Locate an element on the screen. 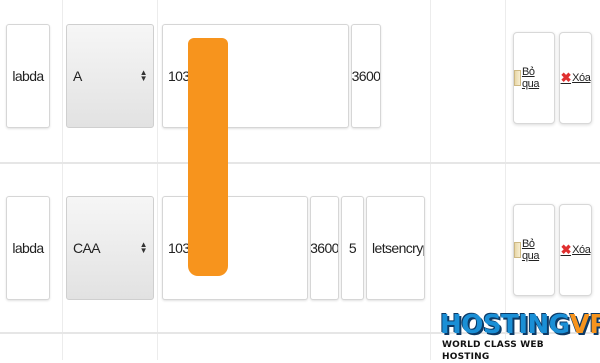 The width and height of the screenshot is (600, 363). record-type-value: A is located at coordinates (77, 76).